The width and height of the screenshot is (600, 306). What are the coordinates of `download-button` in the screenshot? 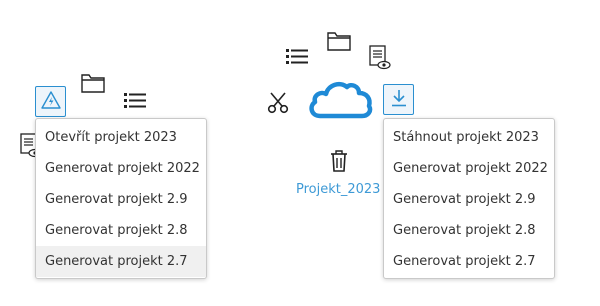 It's located at (398, 99).